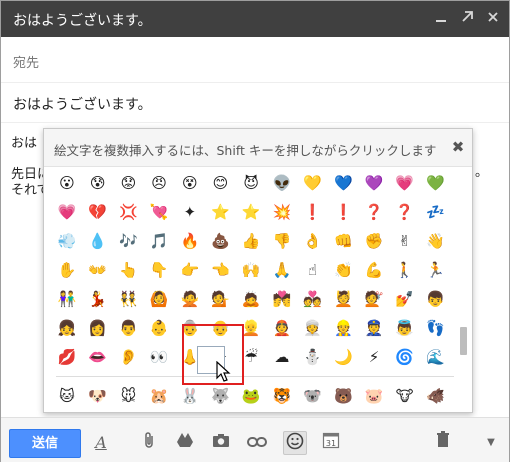 The height and width of the screenshot is (462, 510). I want to click on compose-titlebar: おはようございます。, so click(255, 19).